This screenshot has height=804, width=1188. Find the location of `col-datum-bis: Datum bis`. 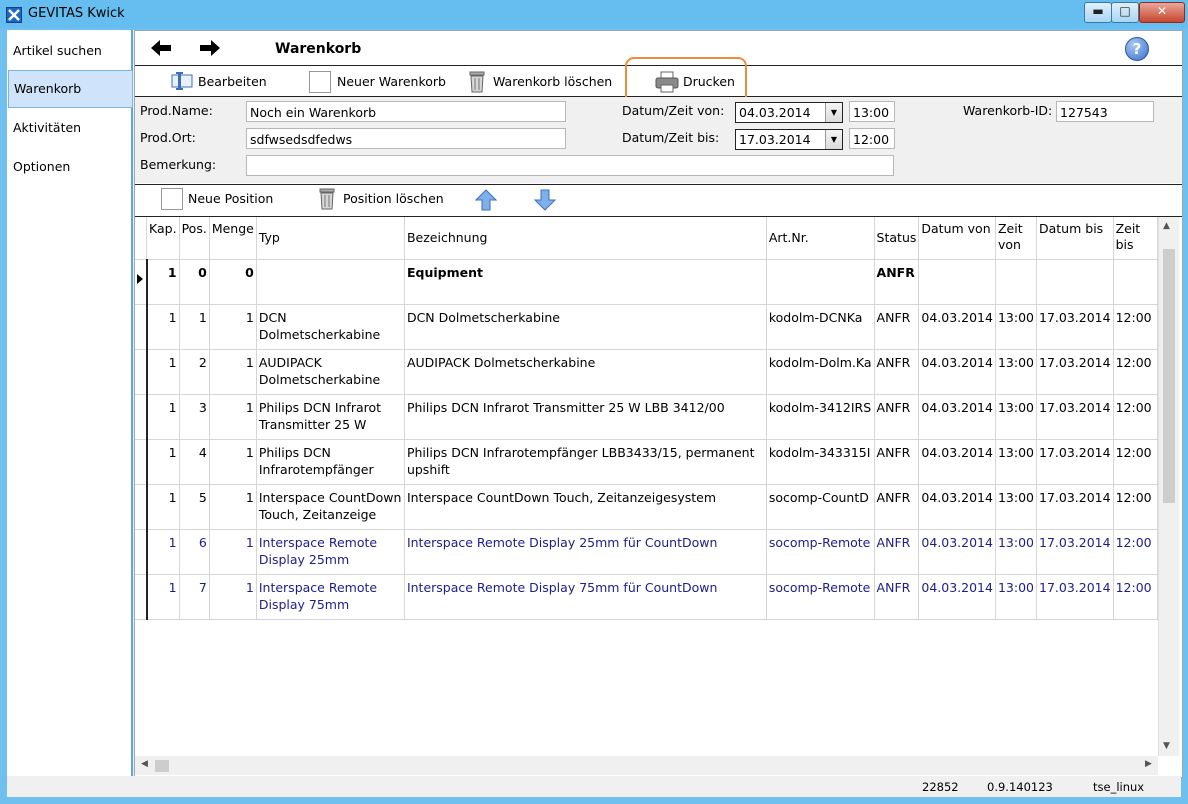

col-datum-bis: Datum bis is located at coordinates (1075, 238).